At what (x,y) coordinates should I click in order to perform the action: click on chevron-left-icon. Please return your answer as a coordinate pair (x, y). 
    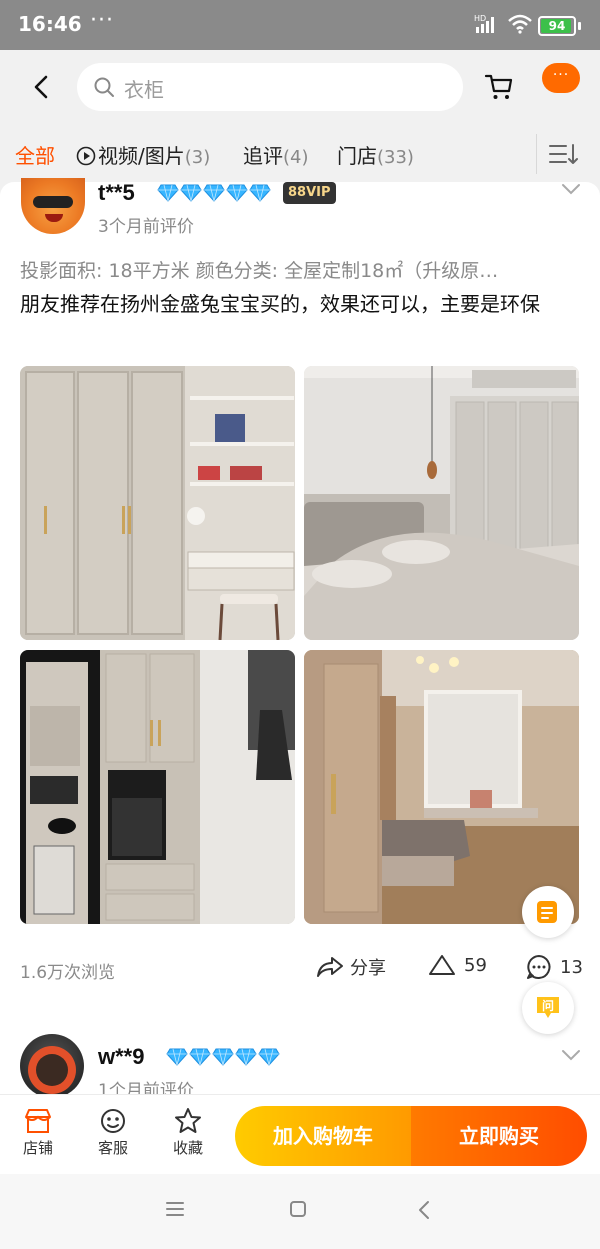
    Looking at the image, I should click on (41, 87).